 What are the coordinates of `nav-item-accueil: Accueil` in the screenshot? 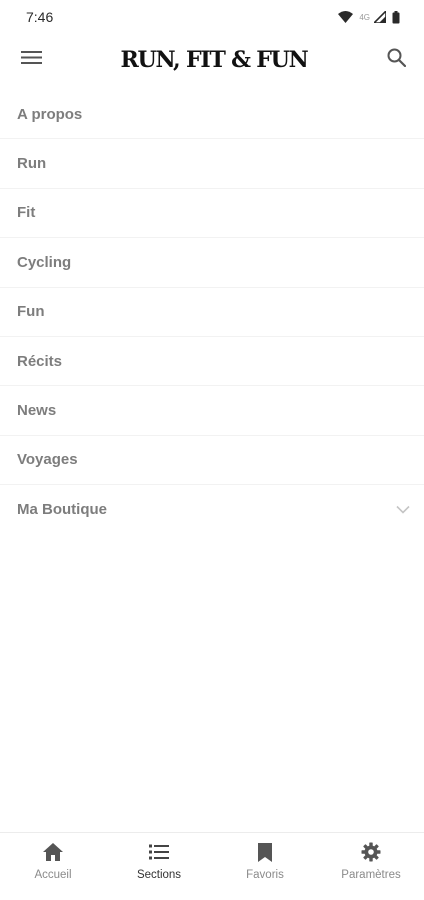 It's located at (53, 861).